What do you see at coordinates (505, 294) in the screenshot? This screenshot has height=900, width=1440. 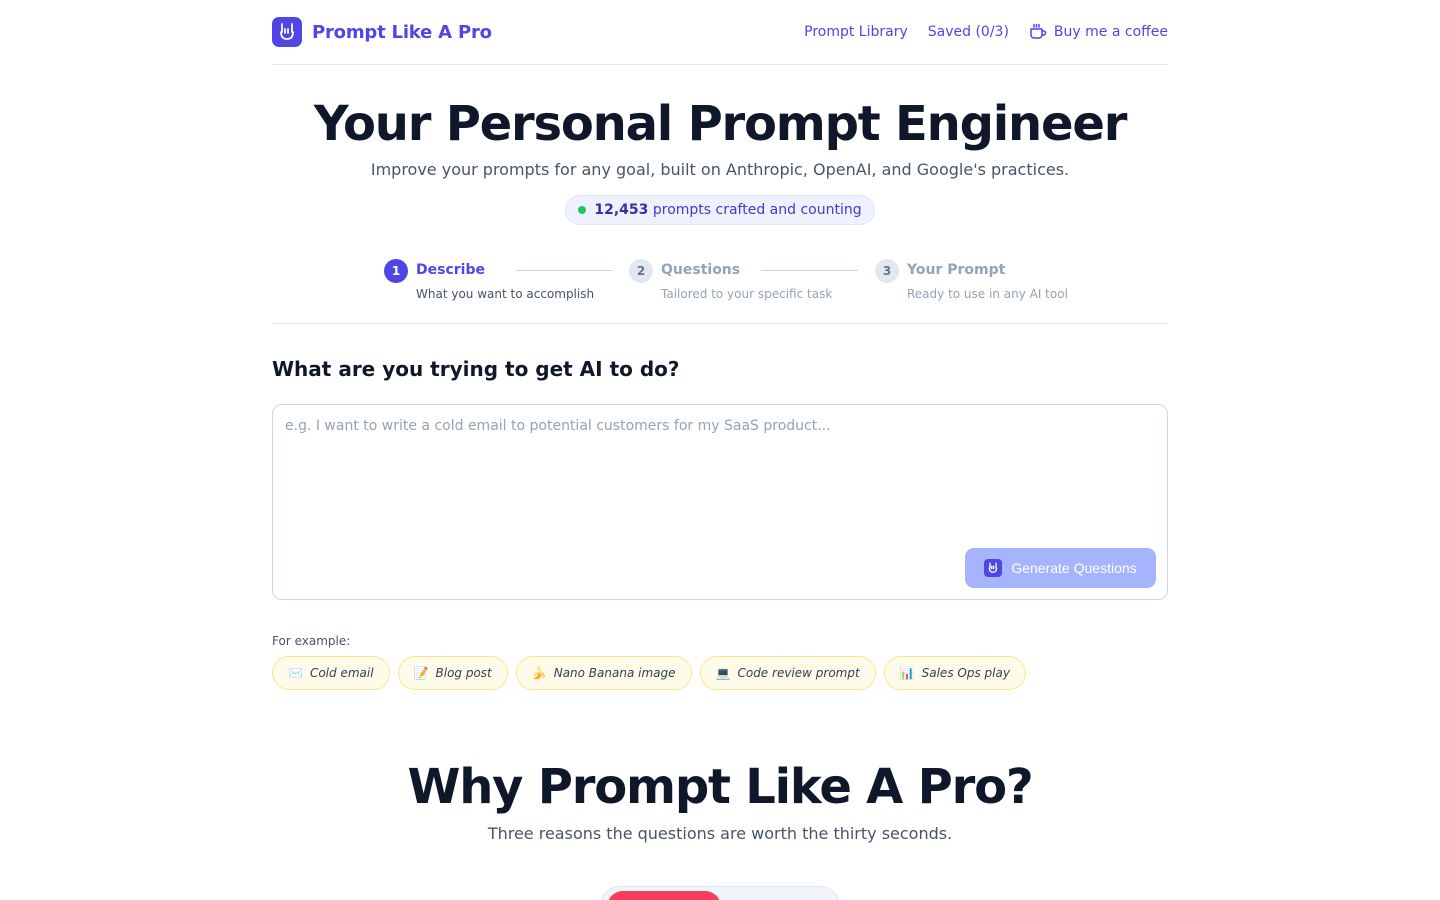 I see `step-description: What you want to accomplish` at bounding box center [505, 294].